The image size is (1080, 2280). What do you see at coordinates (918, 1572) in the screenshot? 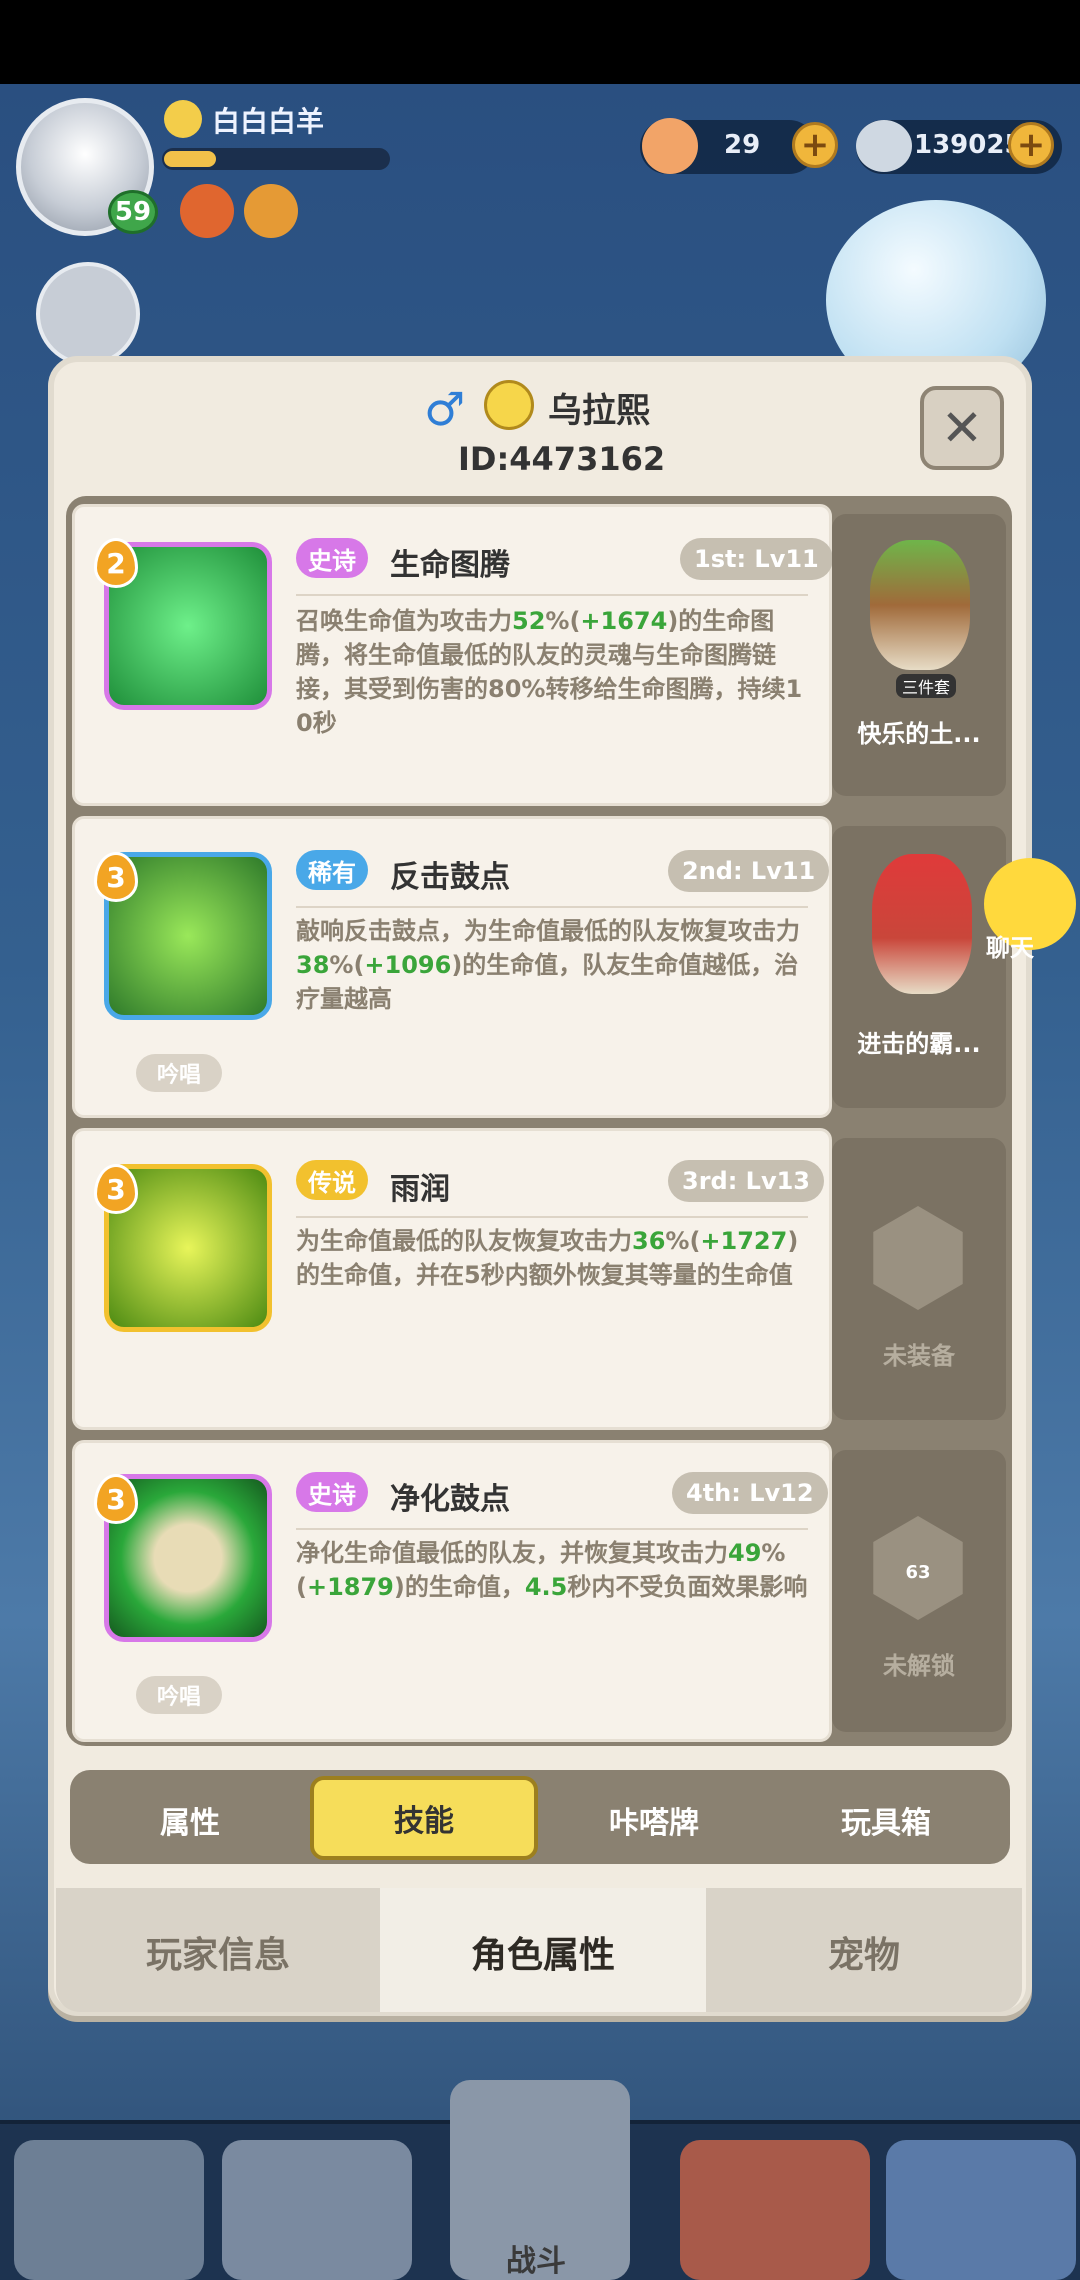
I see `unlock-level: 63` at bounding box center [918, 1572].